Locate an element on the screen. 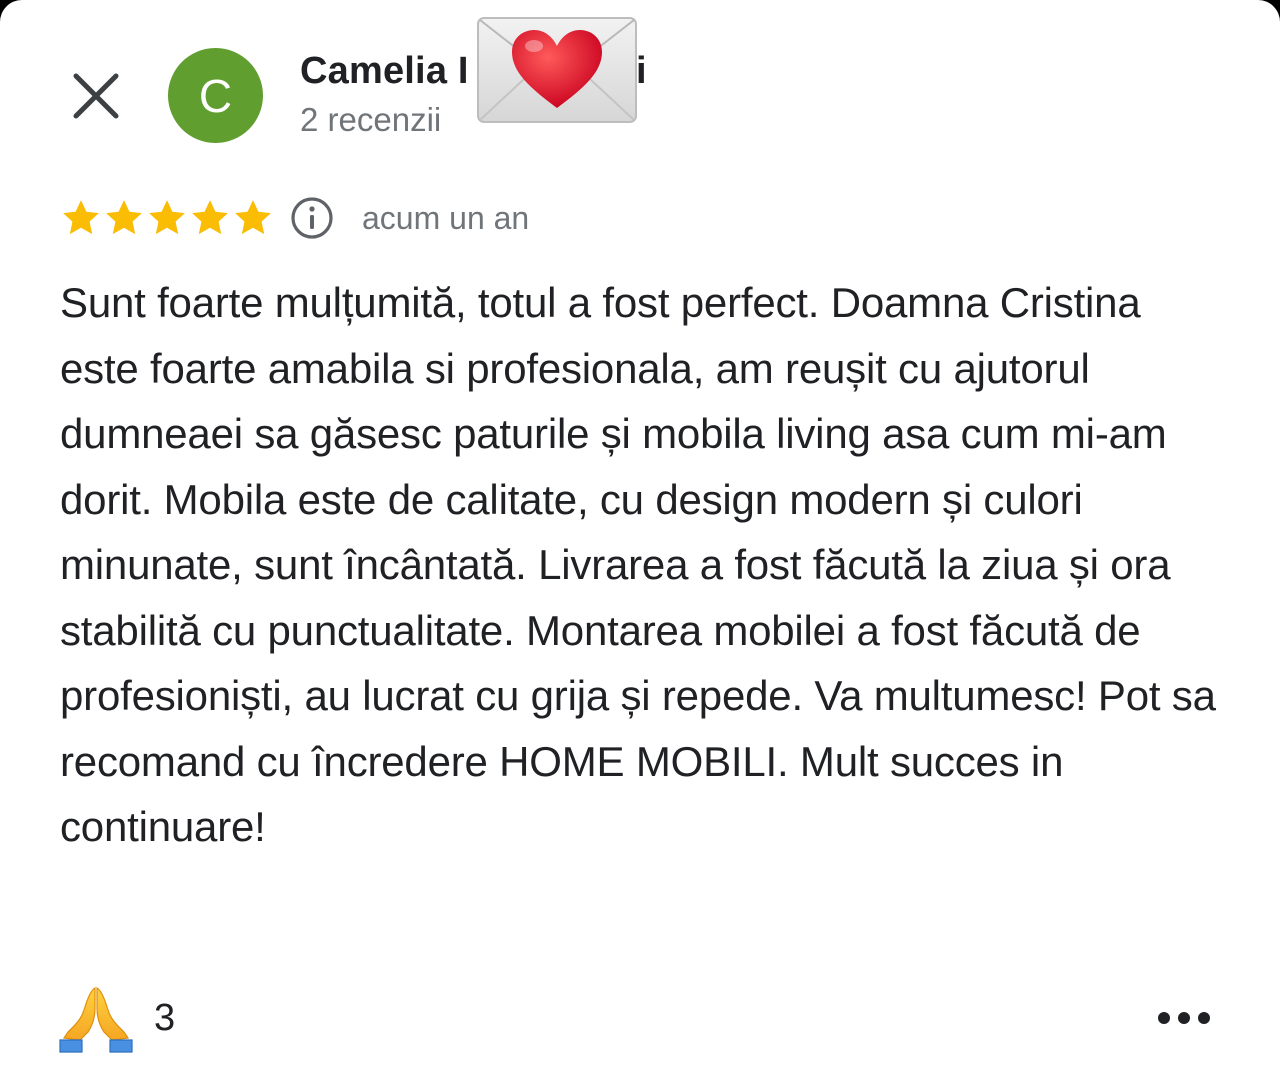  review-time: acum un an is located at coordinates (446, 217).